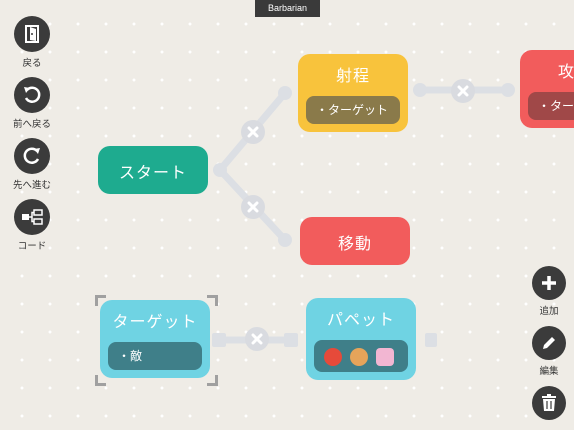 The image size is (574, 430). I want to click on edit-label: 編集, so click(549, 371).